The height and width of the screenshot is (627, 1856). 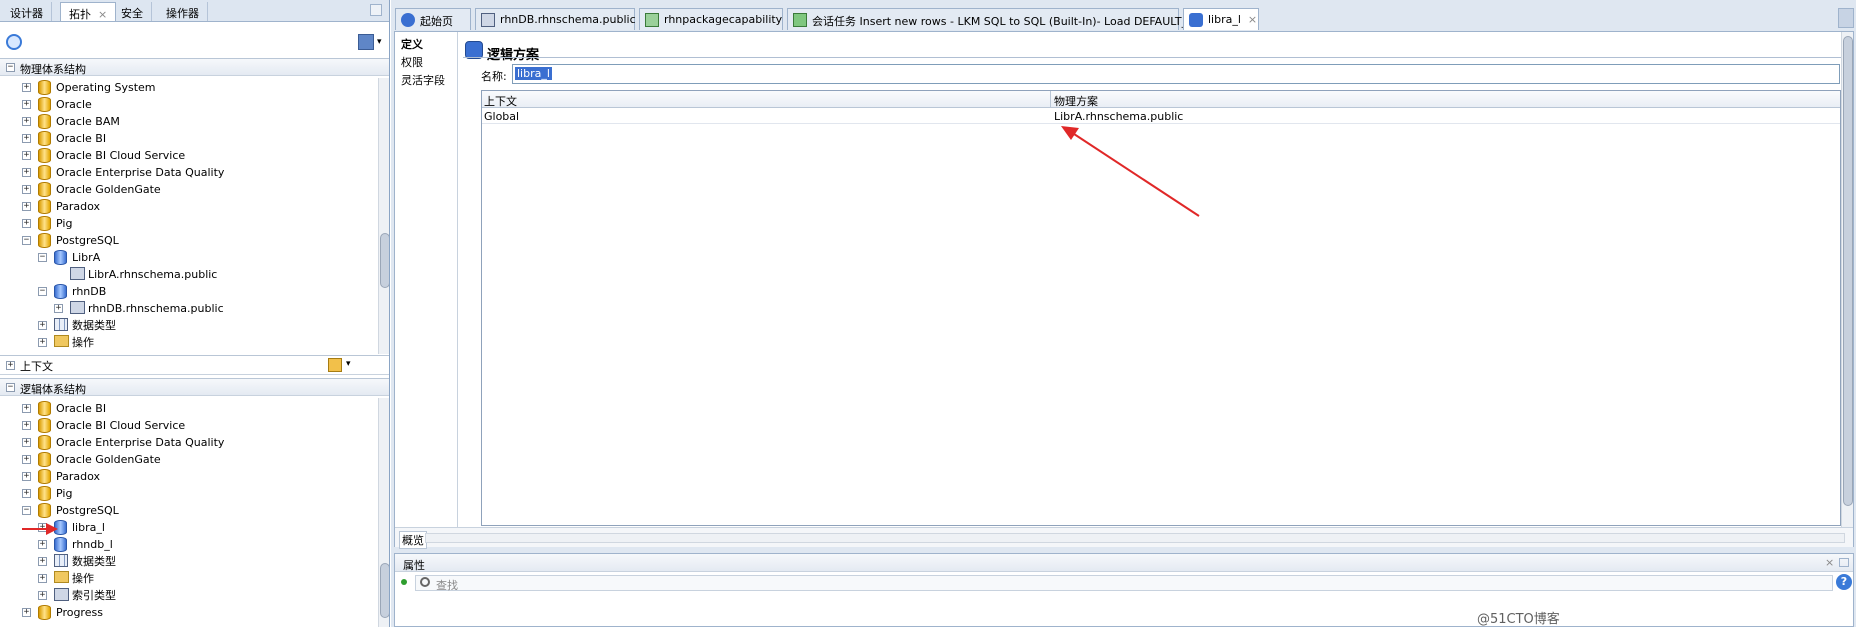 What do you see at coordinates (1221, 19) in the screenshot?
I see `tab-libra-l: libra_l ×` at bounding box center [1221, 19].